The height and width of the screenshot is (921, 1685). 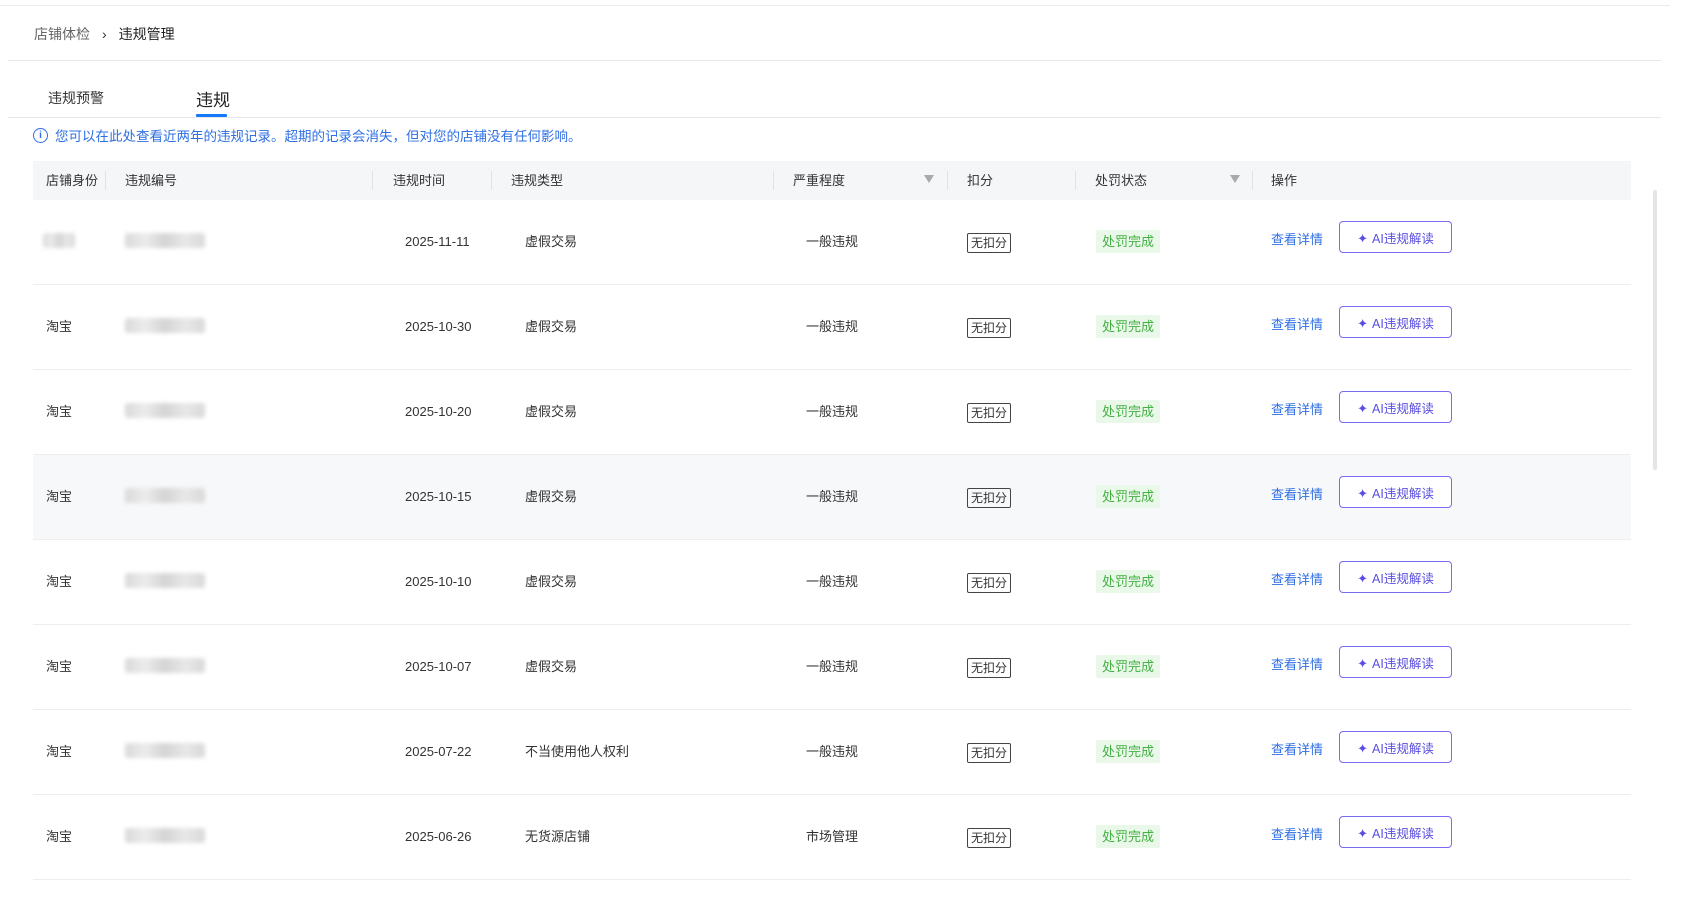 What do you see at coordinates (834, 60) in the screenshot?
I see `breadcrumb-divider` at bounding box center [834, 60].